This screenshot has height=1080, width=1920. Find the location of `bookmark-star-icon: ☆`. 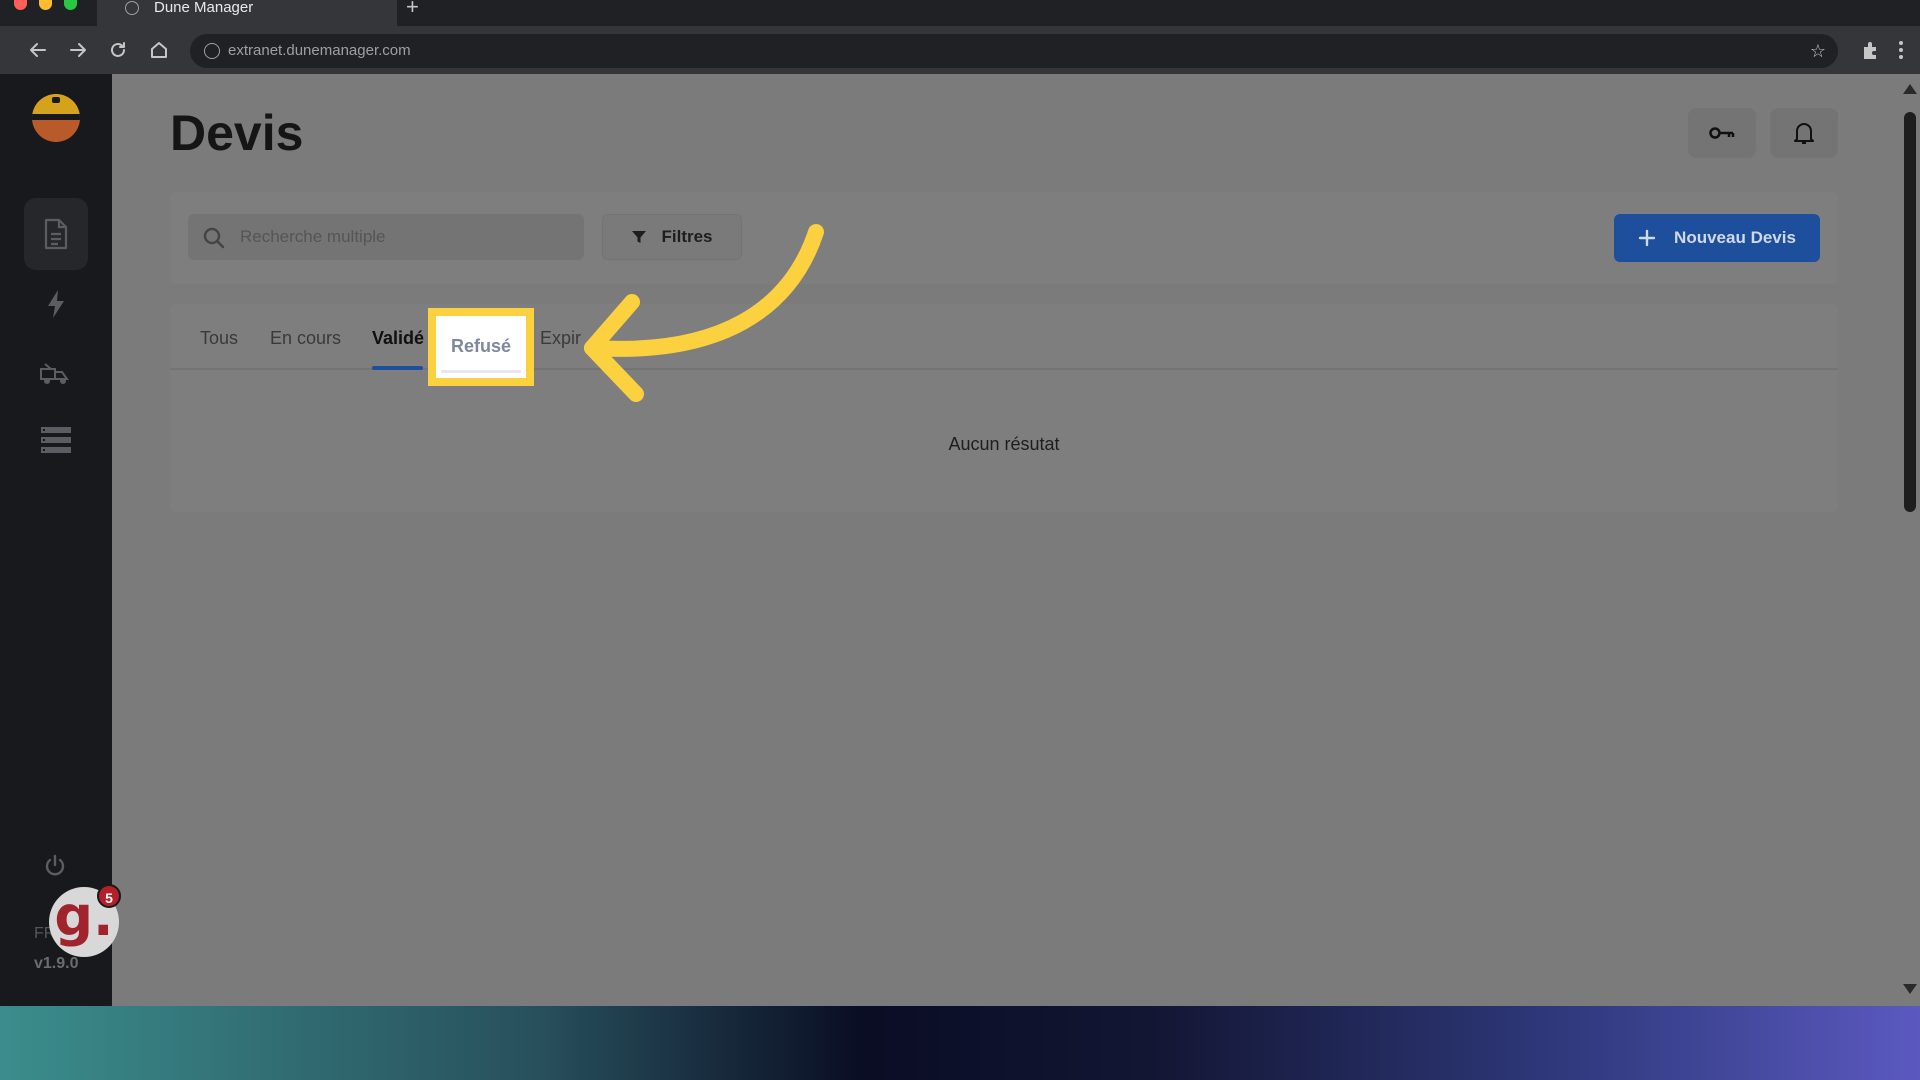

bookmark-star-icon: ☆ is located at coordinates (1818, 51).